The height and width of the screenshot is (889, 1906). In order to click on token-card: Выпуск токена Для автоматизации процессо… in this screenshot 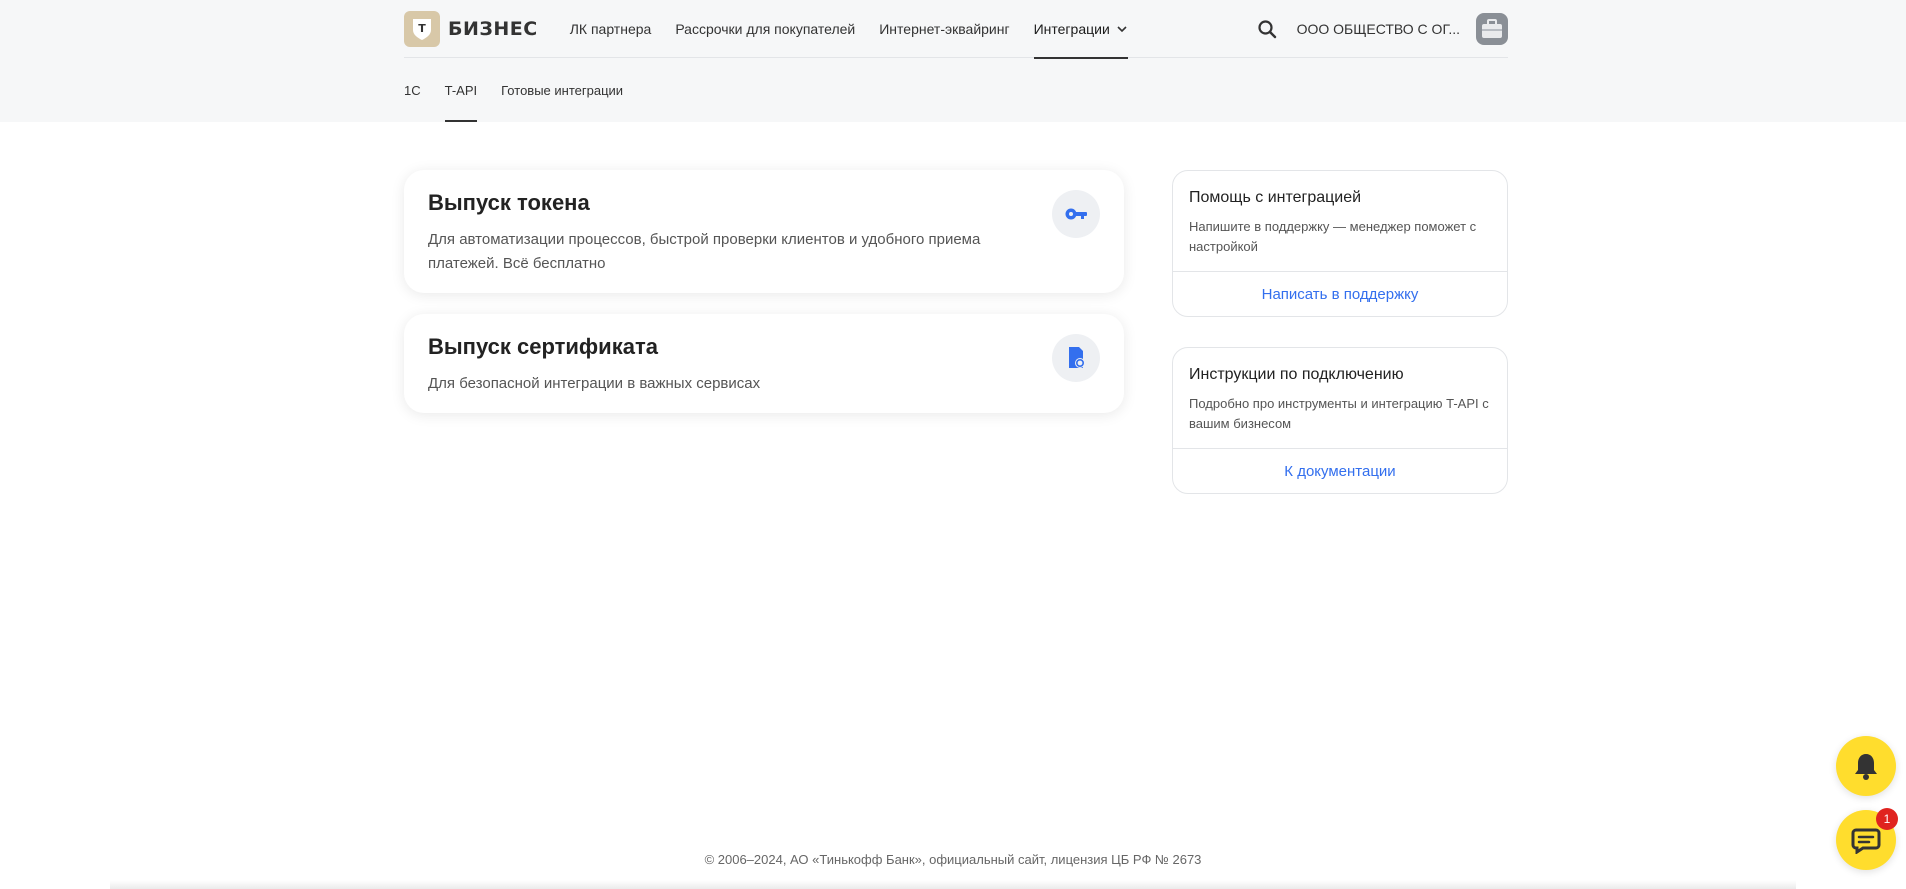, I will do `click(764, 231)`.